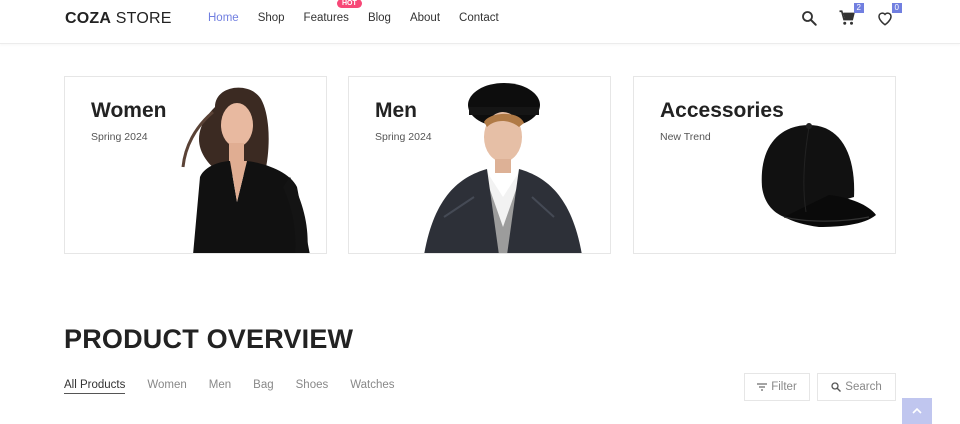 The height and width of the screenshot is (424, 960). I want to click on nav-blog: Blog, so click(379, 18).